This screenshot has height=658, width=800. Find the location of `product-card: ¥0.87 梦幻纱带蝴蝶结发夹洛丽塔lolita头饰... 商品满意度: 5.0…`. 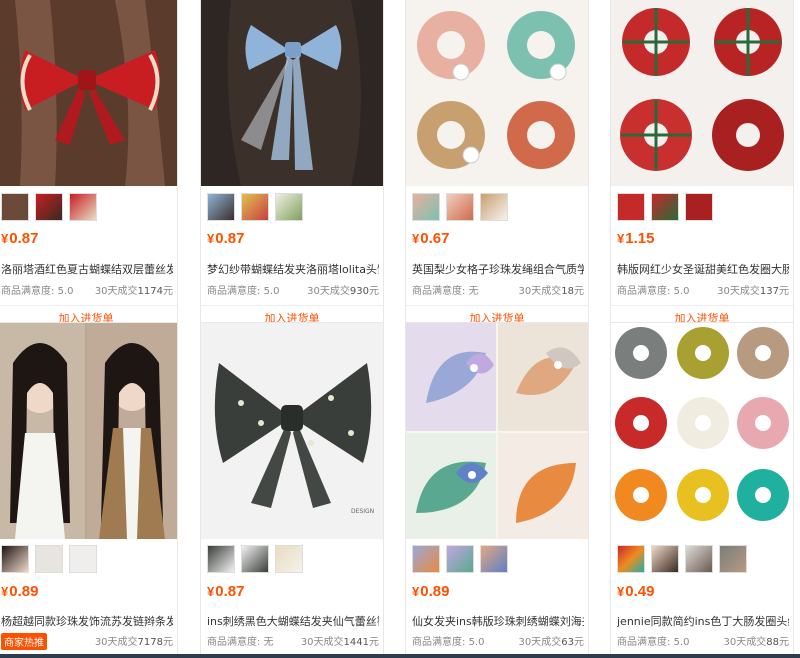

product-card: ¥0.87 梦幻纱带蝴蝶结发夹洛丽塔lolita头饰... 商品满意度: 5.0… is located at coordinates (292, 166).